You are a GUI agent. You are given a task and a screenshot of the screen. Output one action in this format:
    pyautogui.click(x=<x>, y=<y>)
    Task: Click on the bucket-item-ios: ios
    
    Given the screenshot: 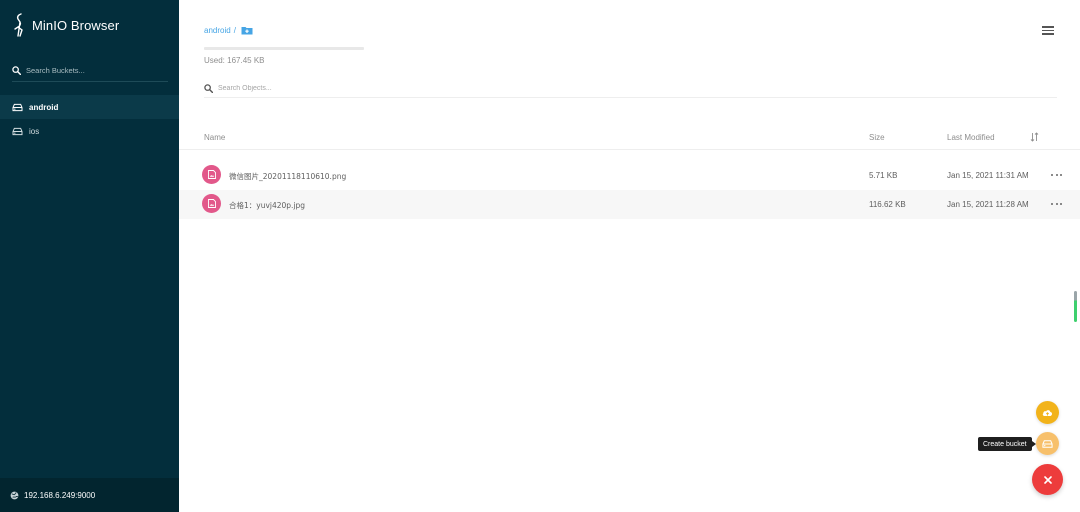 What is the action you would take?
    pyautogui.click(x=89, y=131)
    